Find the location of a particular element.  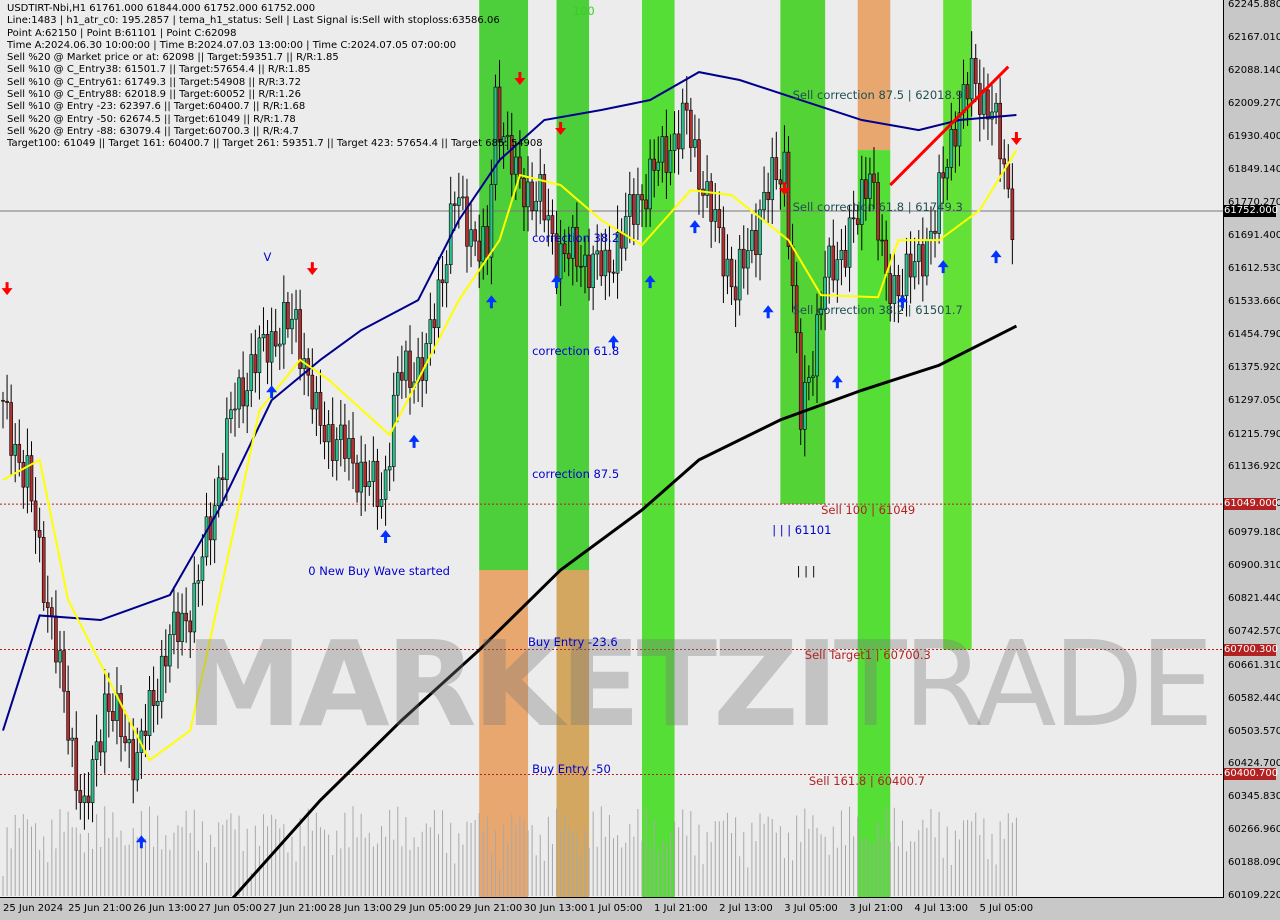

time-tick-label: 3 Jul 21:00 is located at coordinates (876, 908).